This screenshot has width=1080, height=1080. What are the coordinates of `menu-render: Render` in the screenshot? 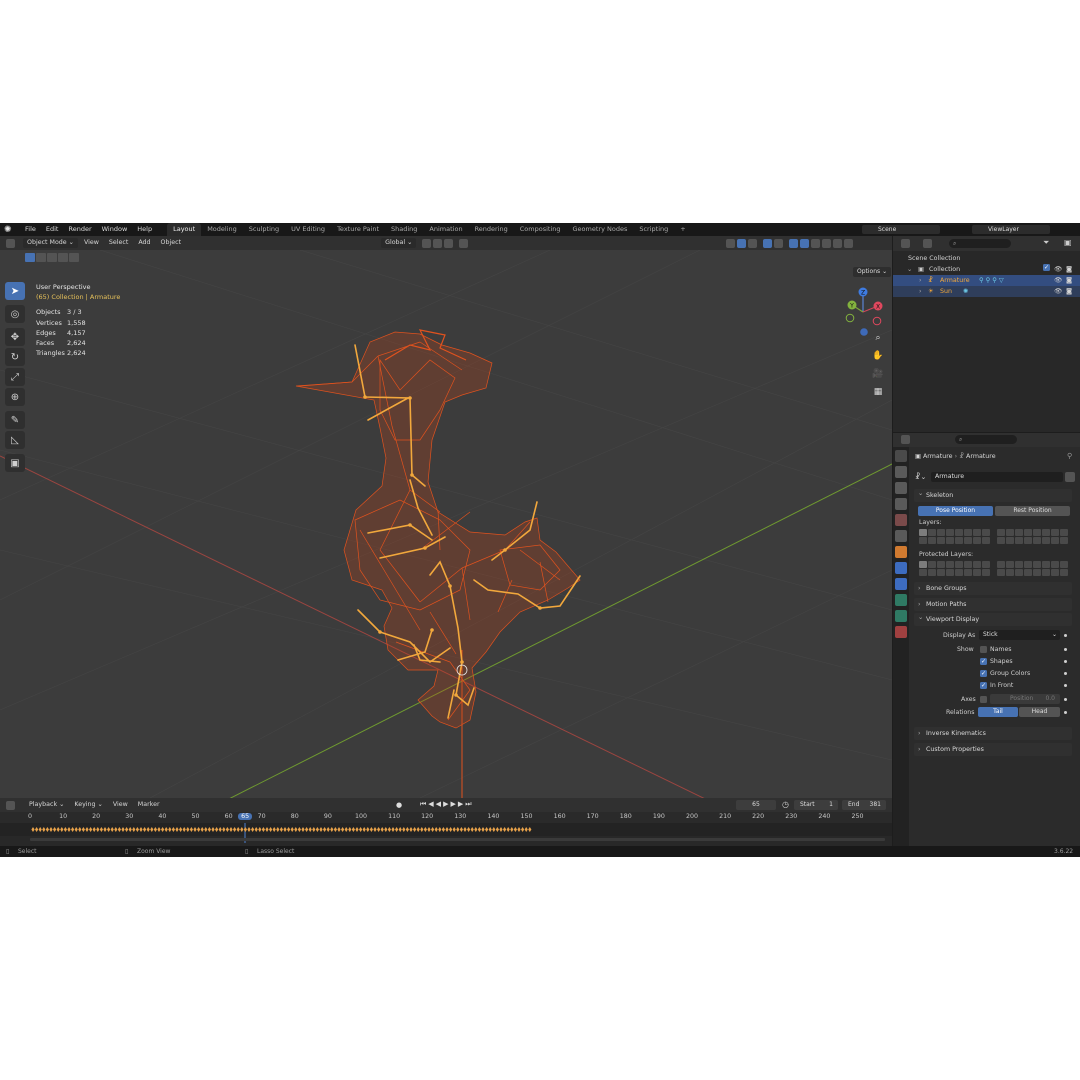 It's located at (79, 229).